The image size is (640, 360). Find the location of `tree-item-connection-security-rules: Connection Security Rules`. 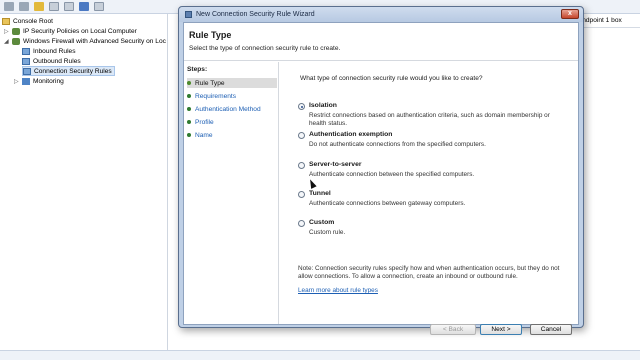

tree-item-connection-security-rules: Connection Security Rules is located at coordinates (68, 71).